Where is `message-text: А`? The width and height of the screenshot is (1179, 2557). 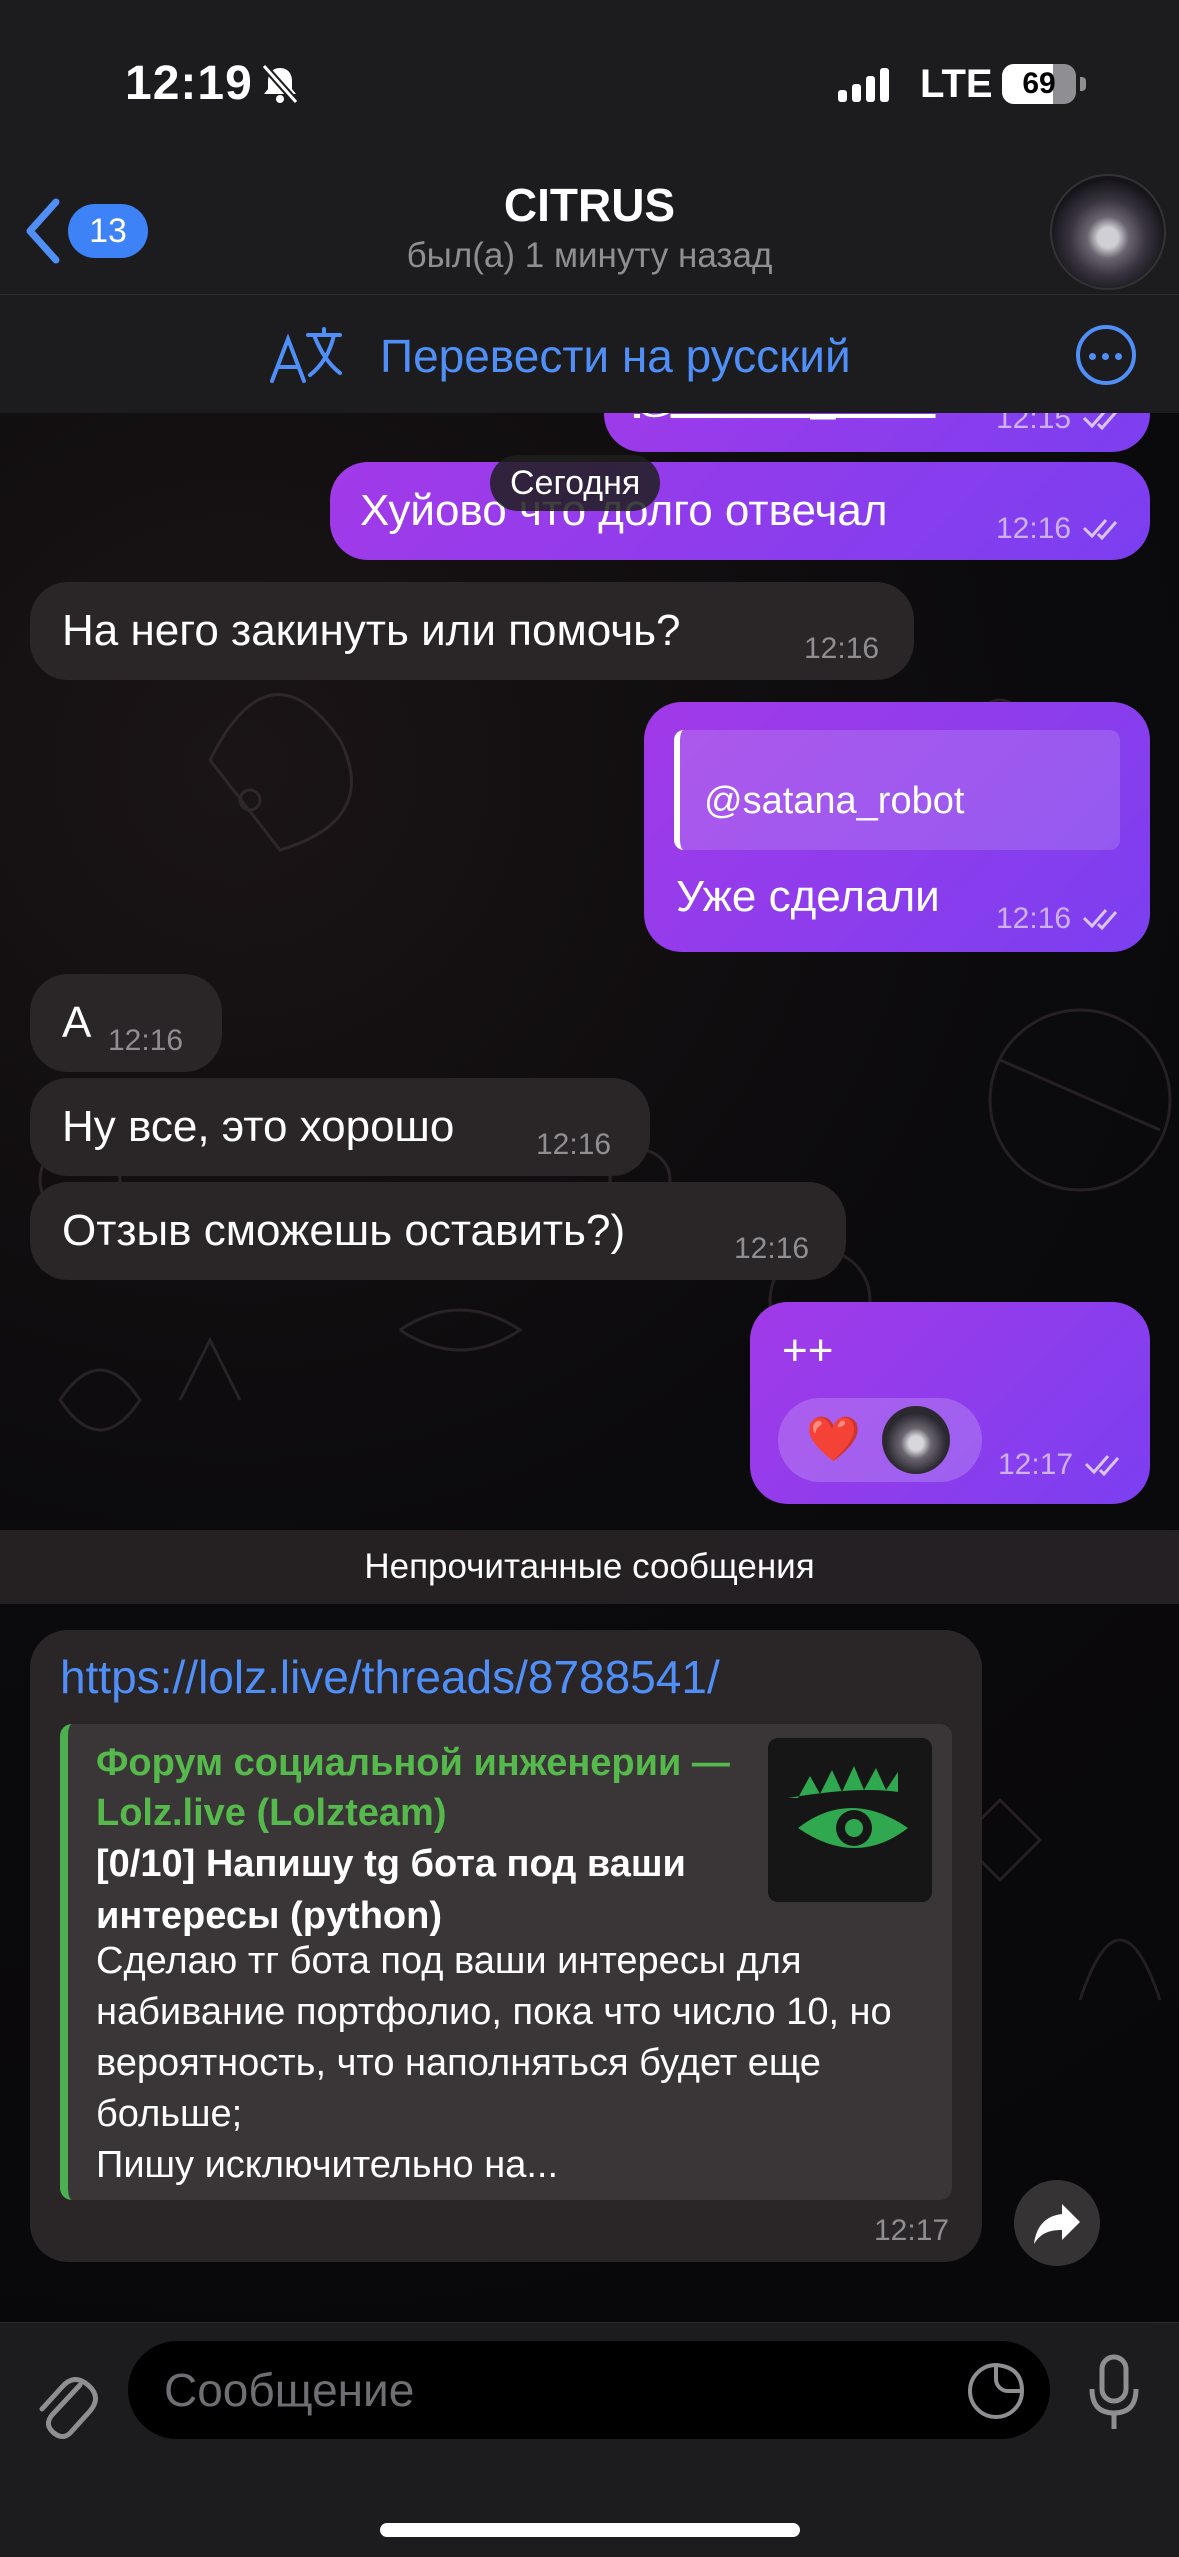 message-text: А is located at coordinates (77, 1022).